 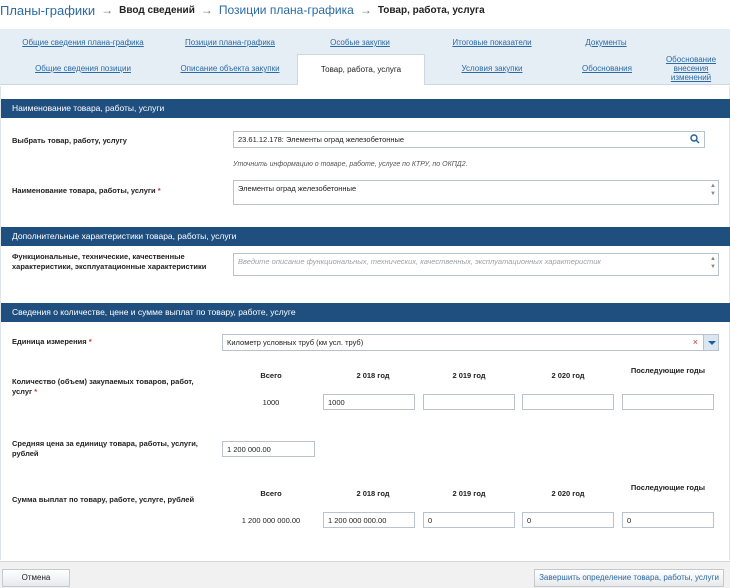 What do you see at coordinates (286, 10) in the screenshot?
I see `breadcrumb-positions-link: Позиции плана-графика` at bounding box center [286, 10].